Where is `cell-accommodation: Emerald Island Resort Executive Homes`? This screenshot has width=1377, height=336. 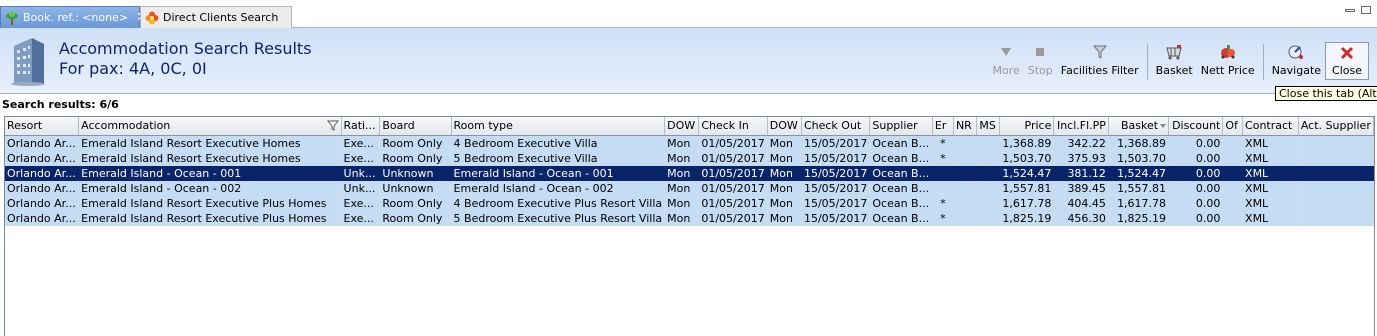 cell-accommodation: Emerald Island Resort Executive Homes is located at coordinates (210, 158).